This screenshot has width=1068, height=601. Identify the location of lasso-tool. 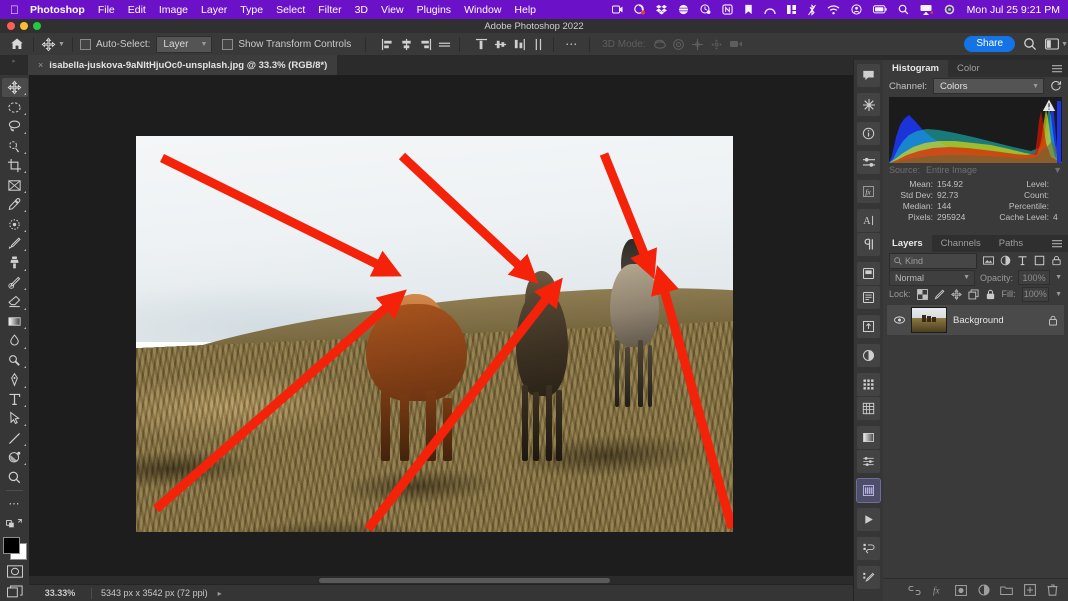
(15, 126).